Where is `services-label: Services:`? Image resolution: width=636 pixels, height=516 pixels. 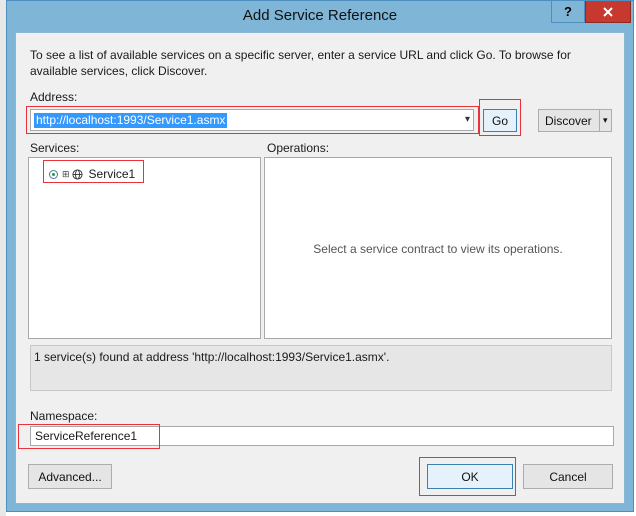
services-label: Services: is located at coordinates (55, 148).